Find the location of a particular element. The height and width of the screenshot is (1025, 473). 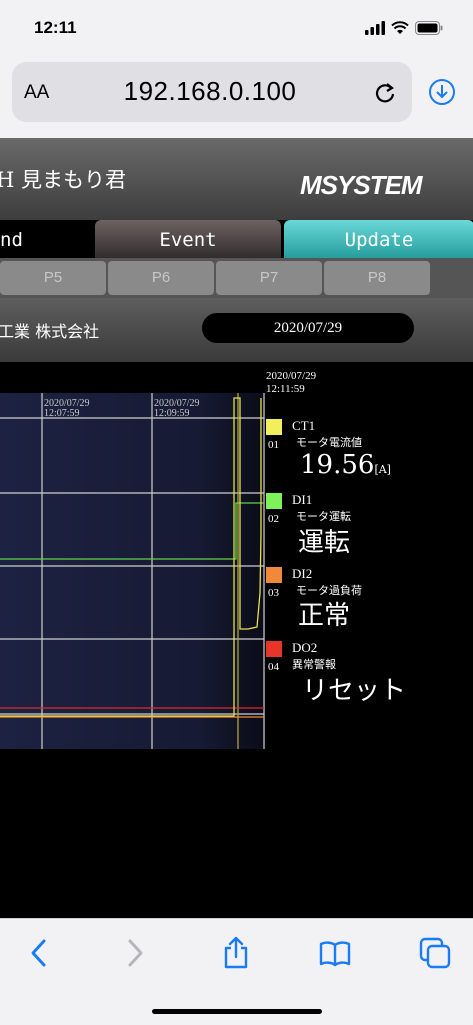

tab-update: Update is located at coordinates (378, 240).